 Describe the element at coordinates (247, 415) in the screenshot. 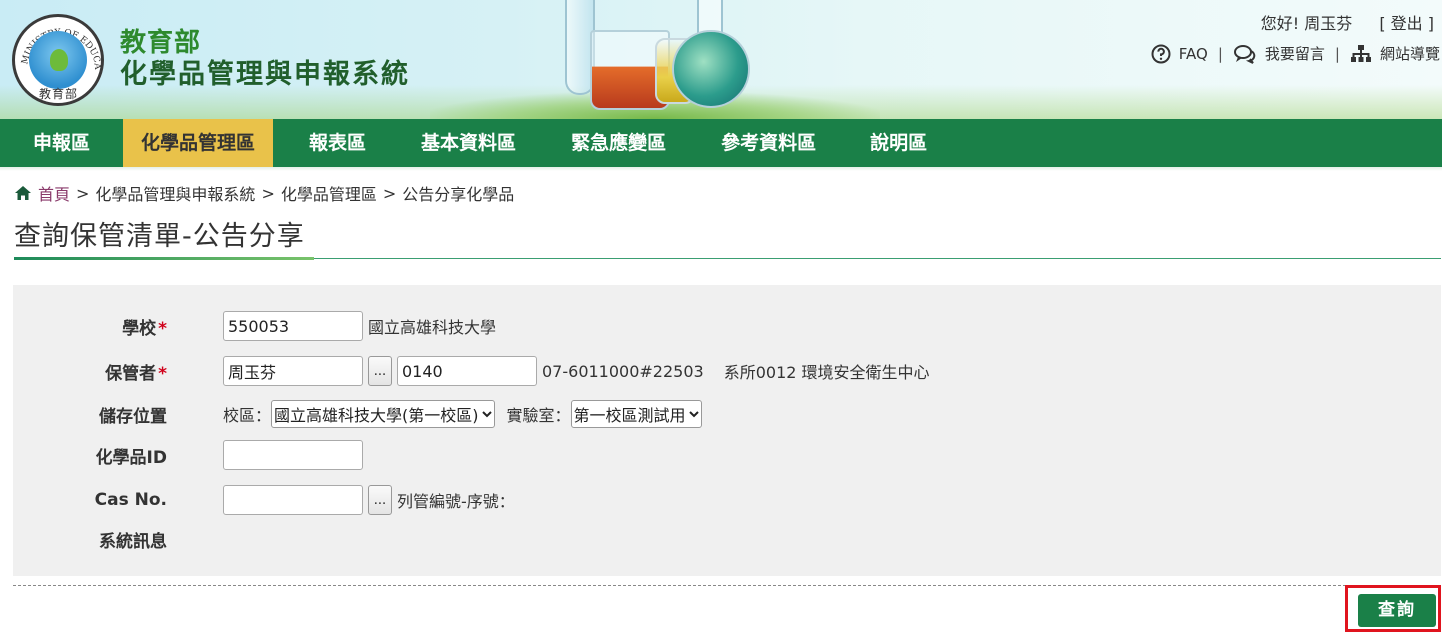

I see `campus-label: 校區：` at that location.